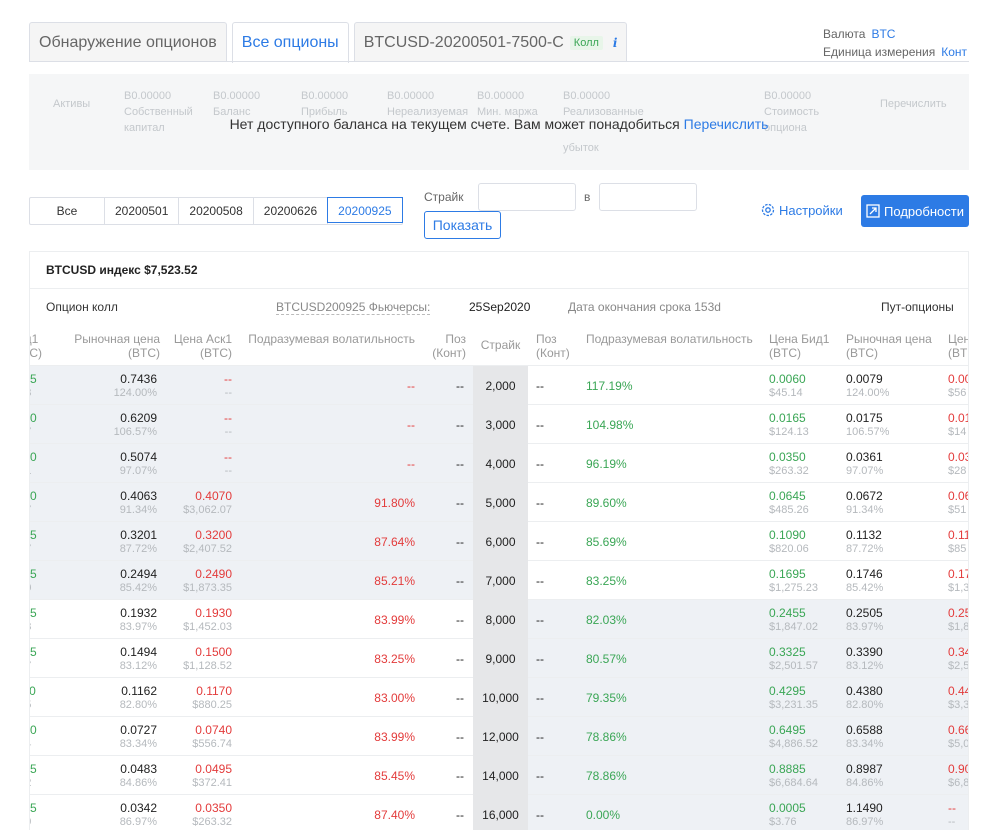  What do you see at coordinates (958, 463) in the screenshot?
I see `put-ask-cell: 0.03$28` at bounding box center [958, 463].